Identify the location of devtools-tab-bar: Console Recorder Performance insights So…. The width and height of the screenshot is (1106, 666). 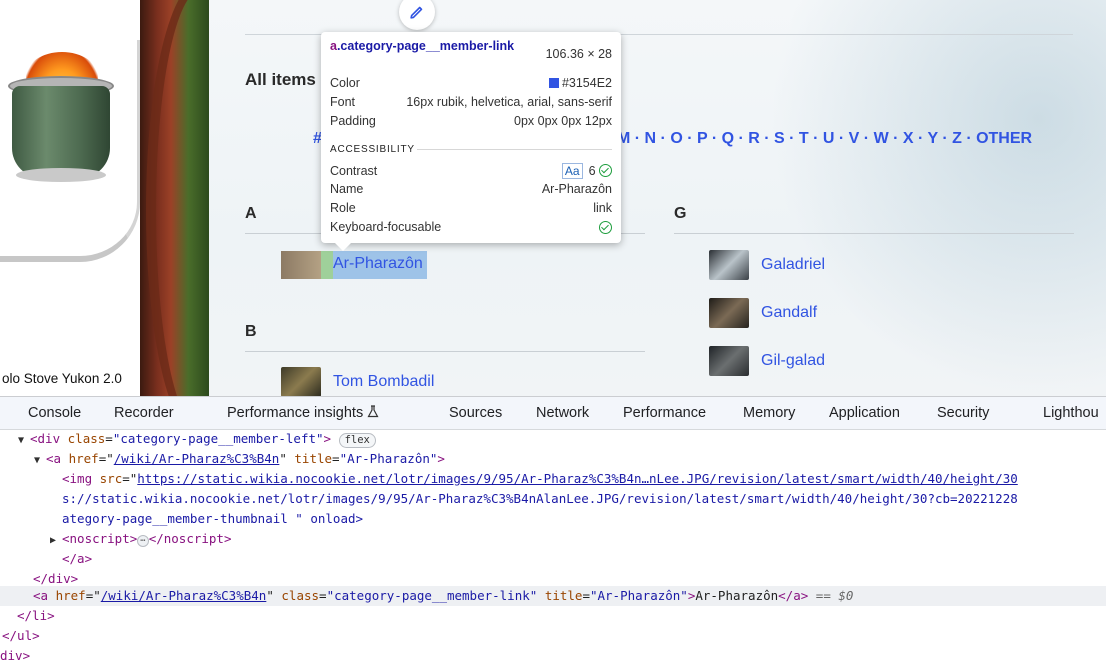
(553, 413).